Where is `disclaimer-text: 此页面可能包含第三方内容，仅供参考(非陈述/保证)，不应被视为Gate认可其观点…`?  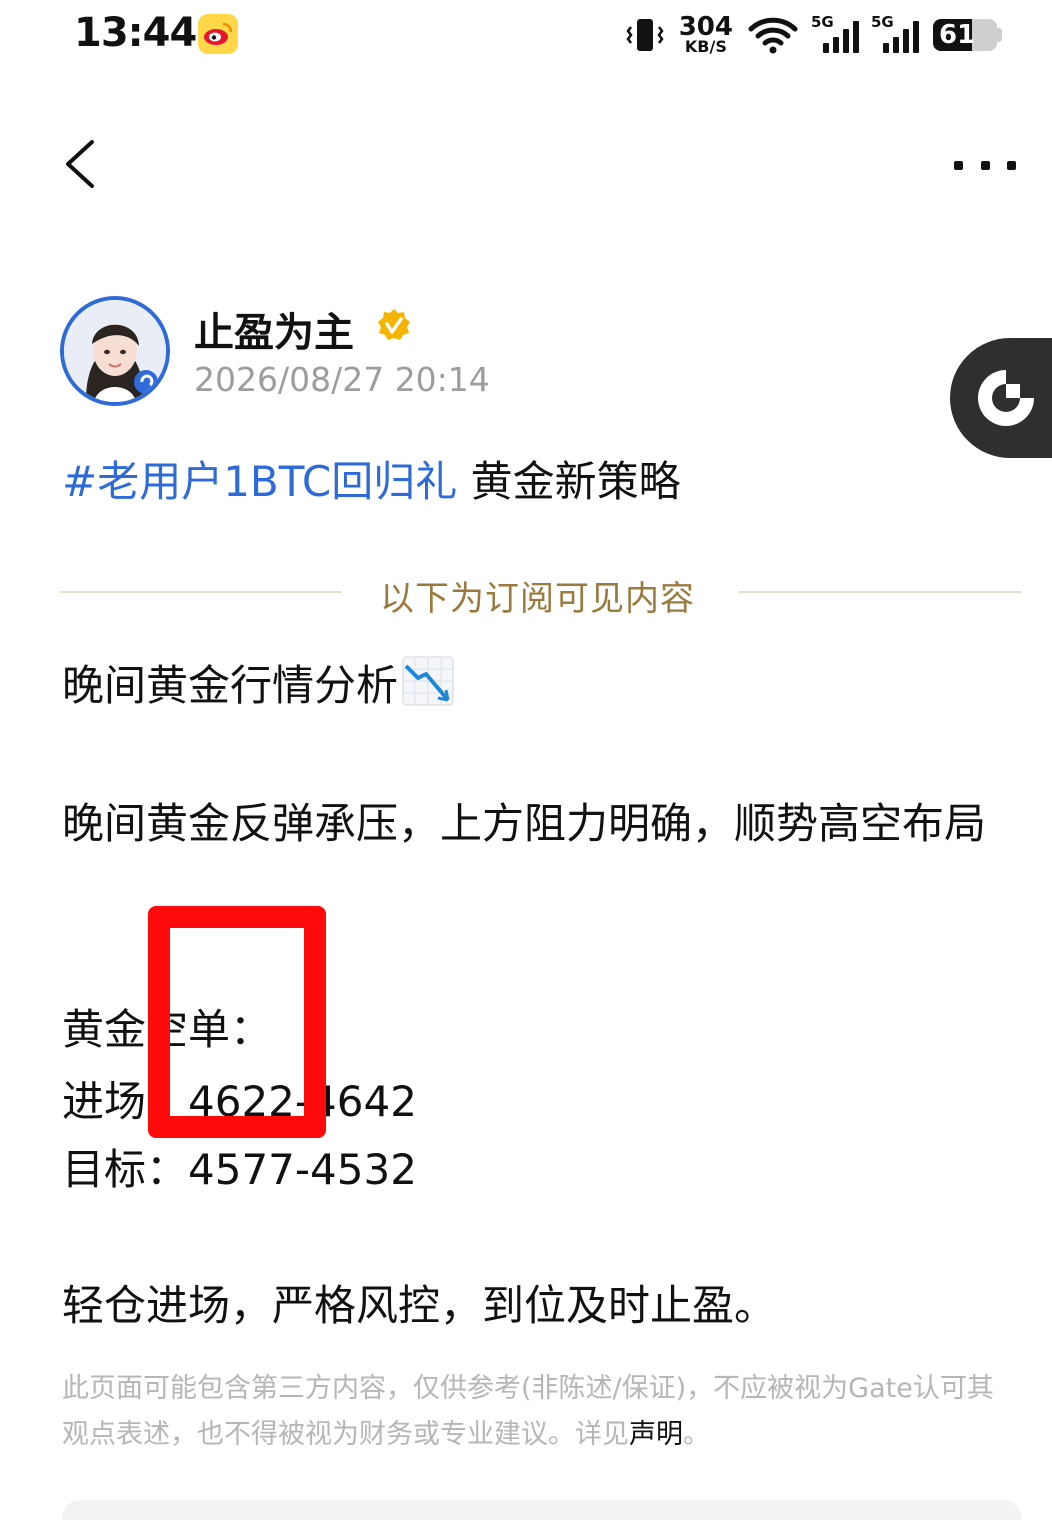 disclaimer-text: 此页面可能包含第三方内容，仅供参考(非陈述/保证)，不应被视为Gate认可其观点… is located at coordinates (528, 1411).